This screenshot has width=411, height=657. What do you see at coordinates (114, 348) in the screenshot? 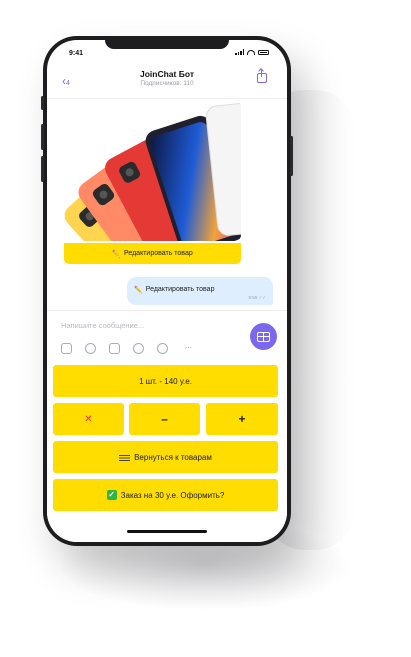
I see `camera-icon` at bounding box center [114, 348].